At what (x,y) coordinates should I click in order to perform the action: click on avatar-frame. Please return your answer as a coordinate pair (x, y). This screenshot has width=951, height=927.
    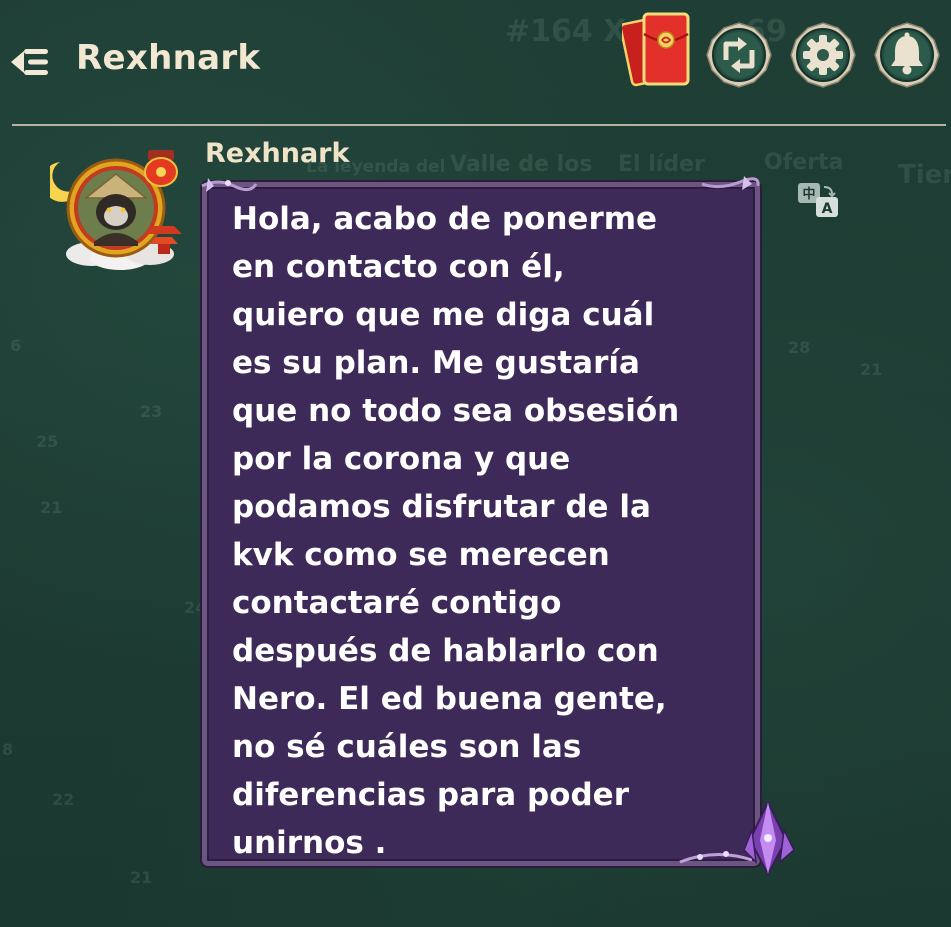
    Looking at the image, I should click on (112, 210).